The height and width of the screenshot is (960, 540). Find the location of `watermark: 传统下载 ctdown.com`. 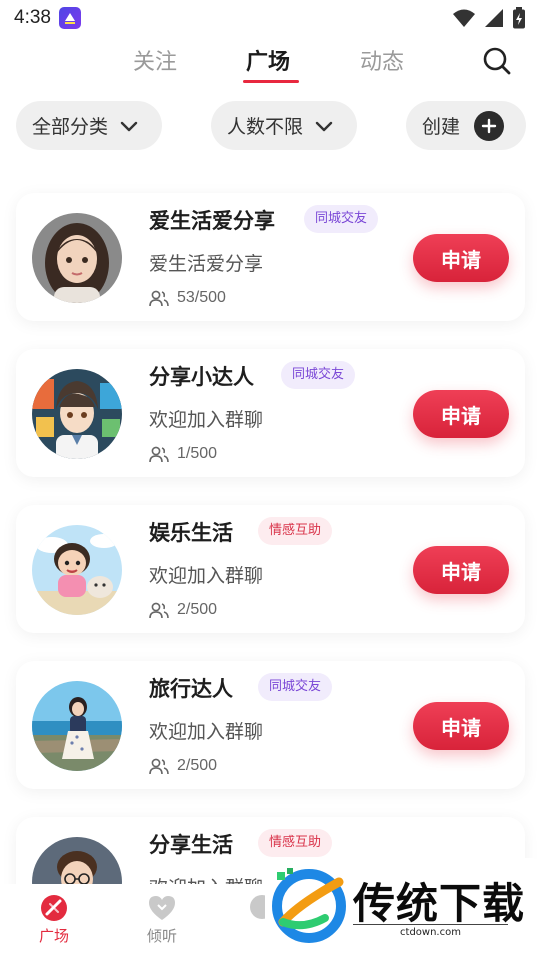

watermark: 传统下载 ctdown.com is located at coordinates (402, 903).